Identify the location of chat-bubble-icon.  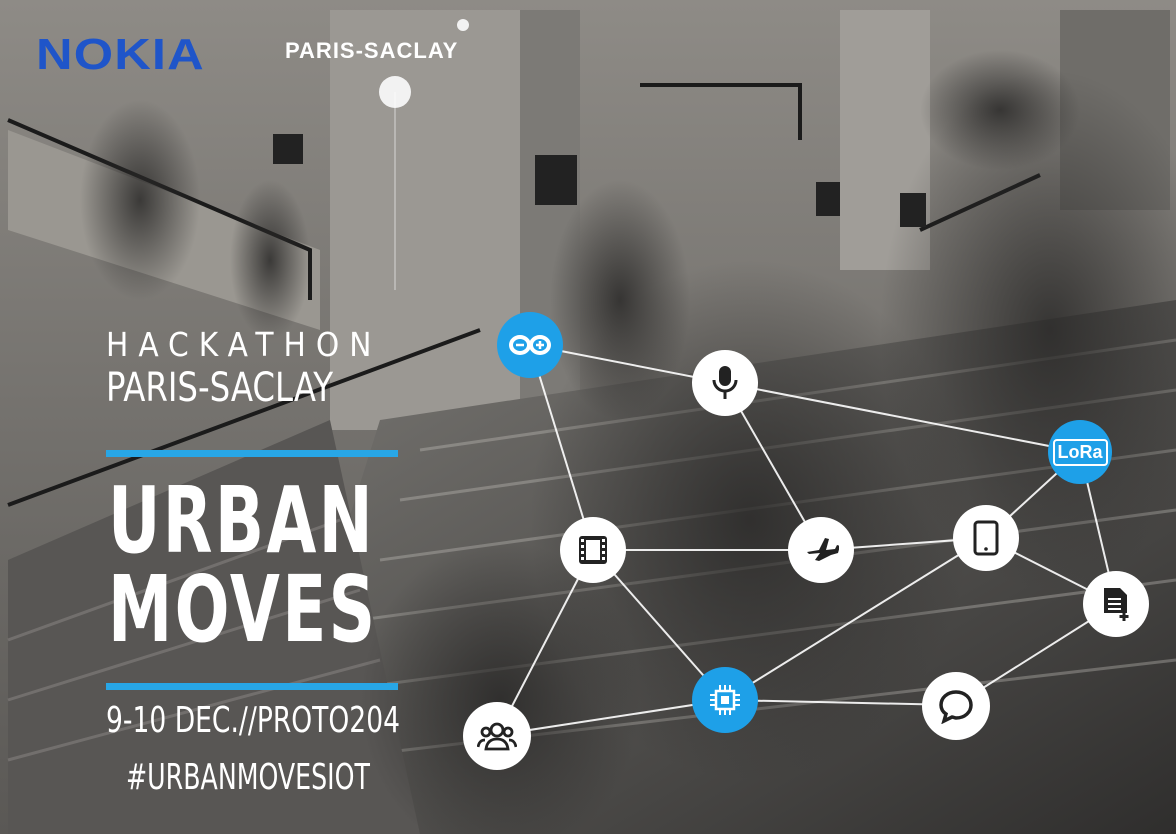
(956, 706).